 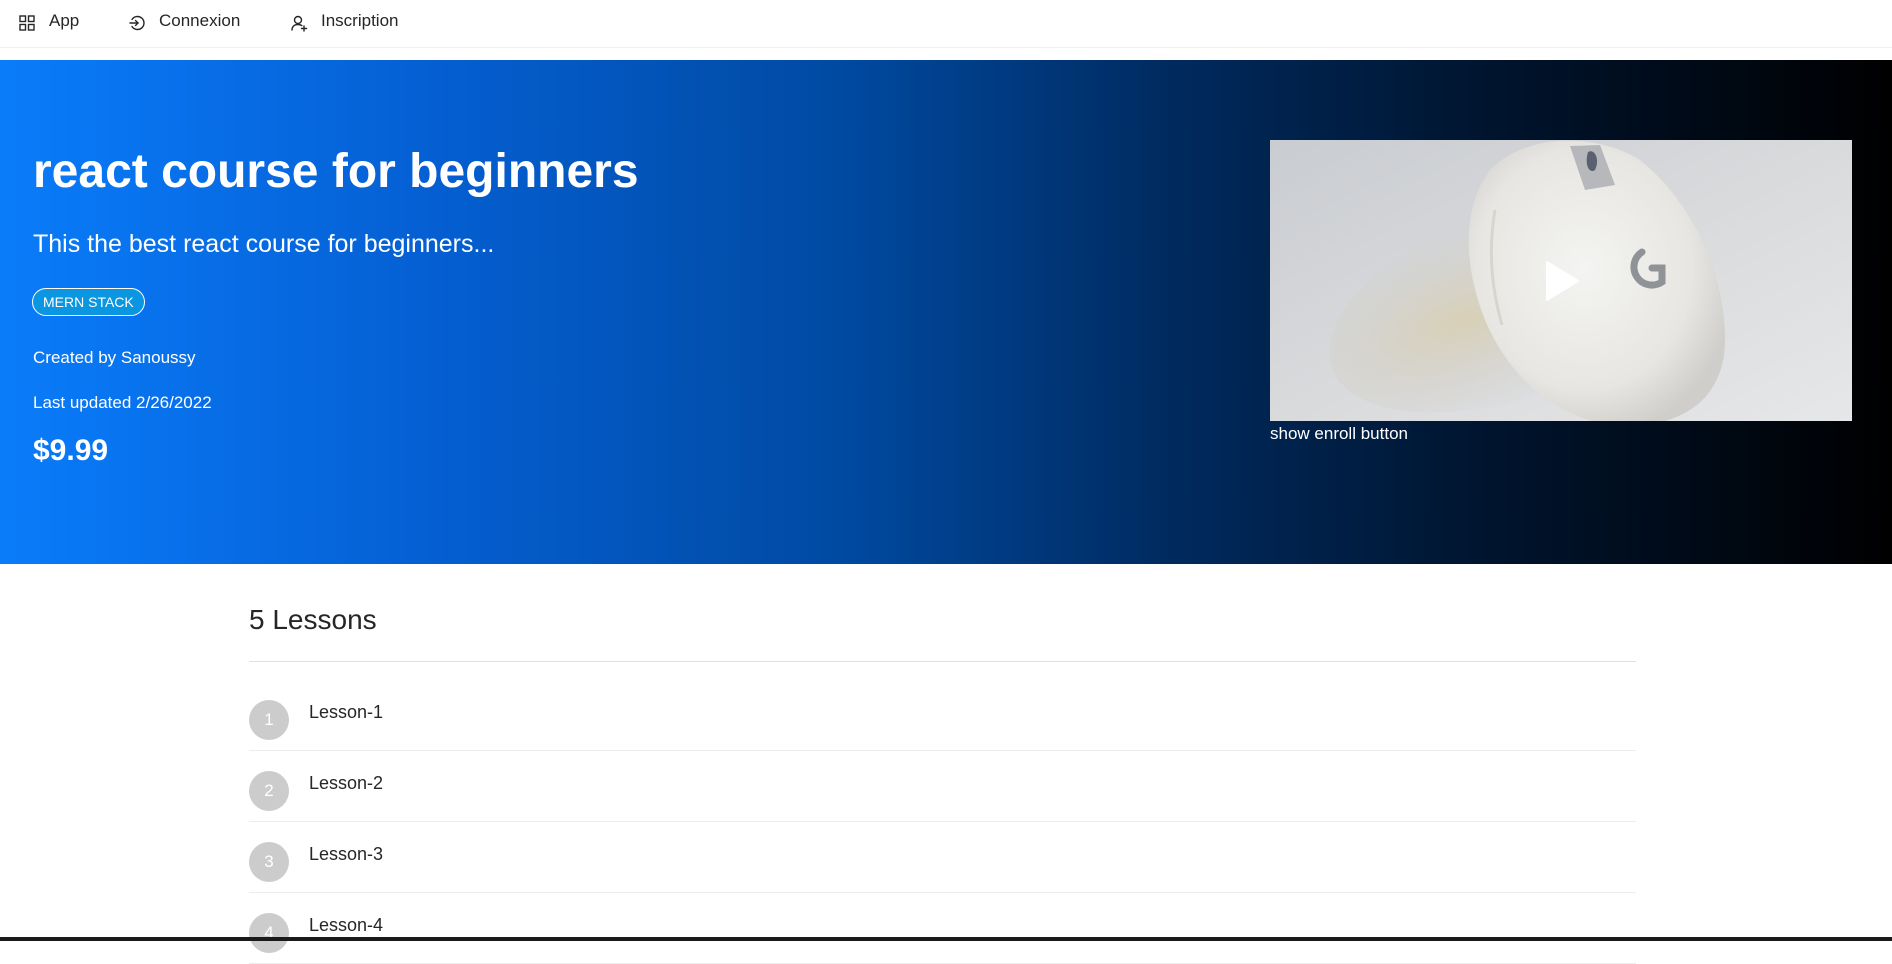 What do you see at coordinates (360, 20) in the screenshot?
I see `nav-label-inscription: Inscription` at bounding box center [360, 20].